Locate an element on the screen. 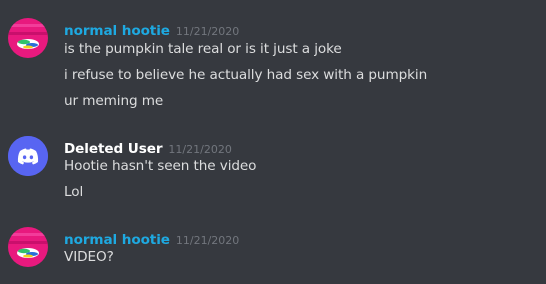 The width and height of the screenshot is (546, 284). message-text: VIDEO? is located at coordinates (89, 257).